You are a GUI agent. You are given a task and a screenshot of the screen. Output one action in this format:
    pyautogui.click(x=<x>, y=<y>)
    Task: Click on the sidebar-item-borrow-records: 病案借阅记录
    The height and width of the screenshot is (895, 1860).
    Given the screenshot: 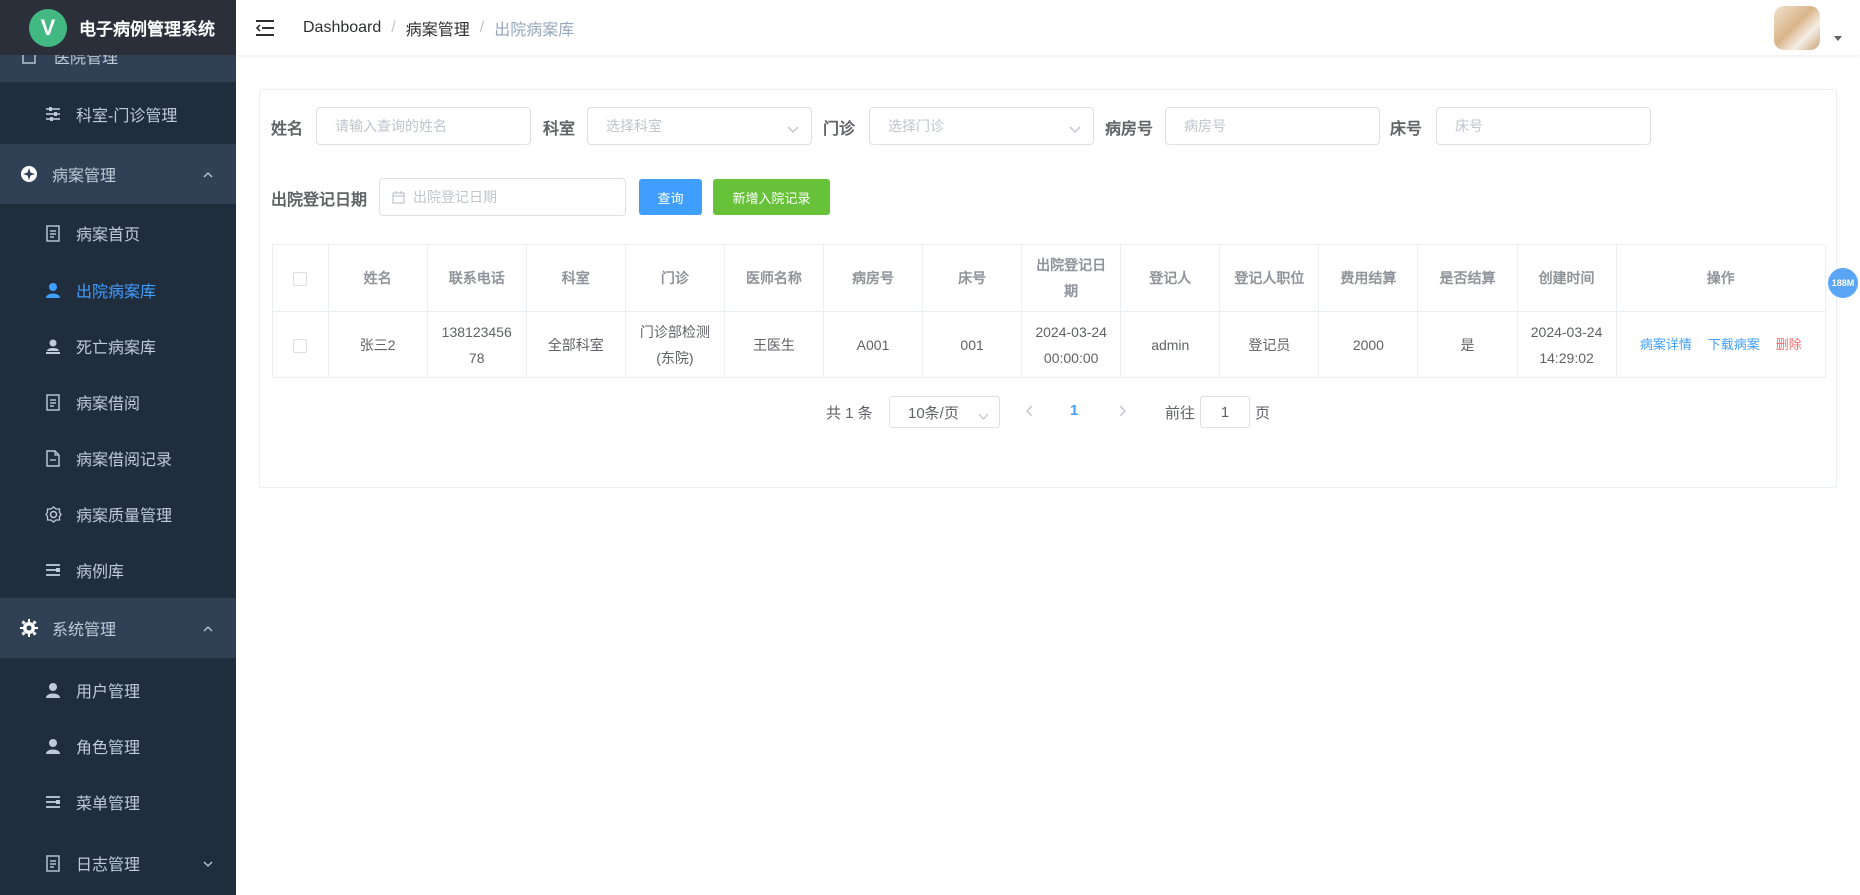 What is the action you would take?
    pyautogui.click(x=118, y=458)
    